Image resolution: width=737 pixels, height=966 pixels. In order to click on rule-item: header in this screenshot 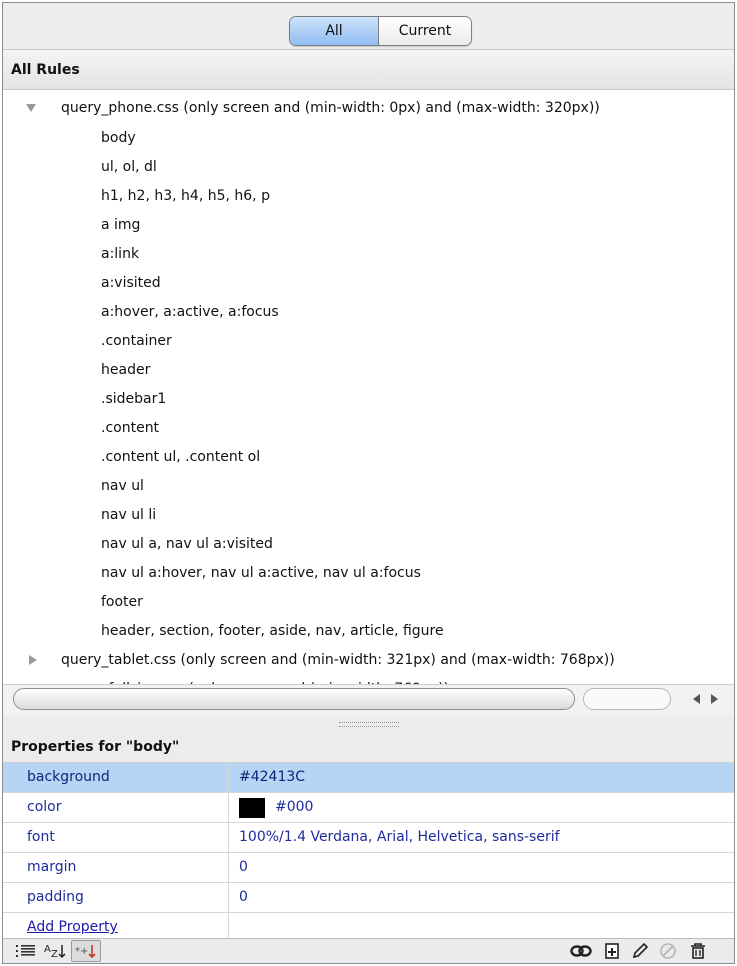, I will do `click(368, 370)`.